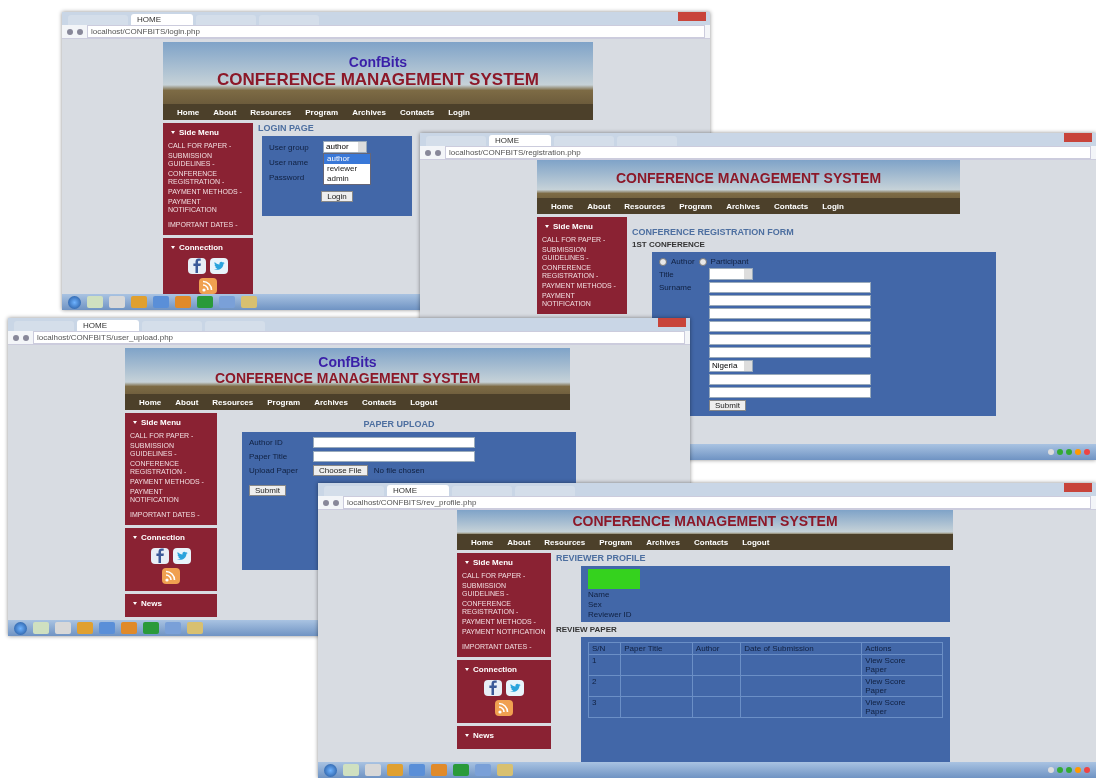 The height and width of the screenshot is (778, 1096). I want to click on dropdown-option: author, so click(347, 159).